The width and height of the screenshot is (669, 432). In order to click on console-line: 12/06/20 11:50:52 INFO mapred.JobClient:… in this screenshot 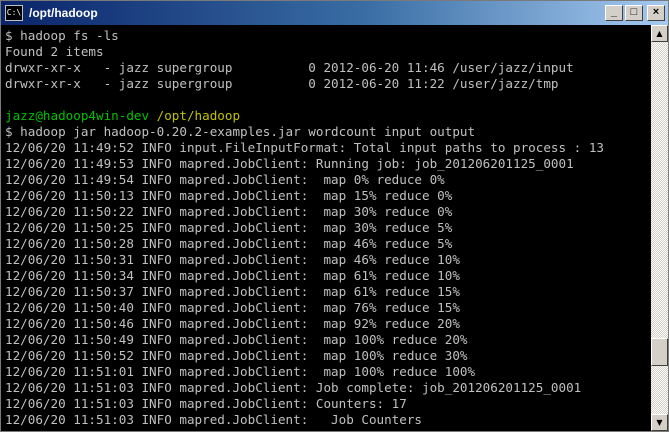, I will do `click(236, 355)`.